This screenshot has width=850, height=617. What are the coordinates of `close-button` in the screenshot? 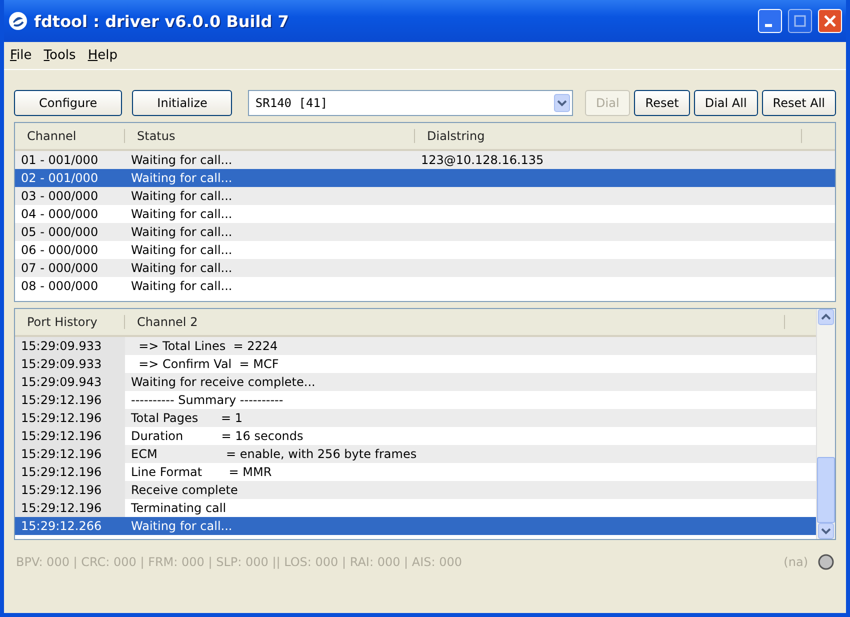 It's located at (830, 21).